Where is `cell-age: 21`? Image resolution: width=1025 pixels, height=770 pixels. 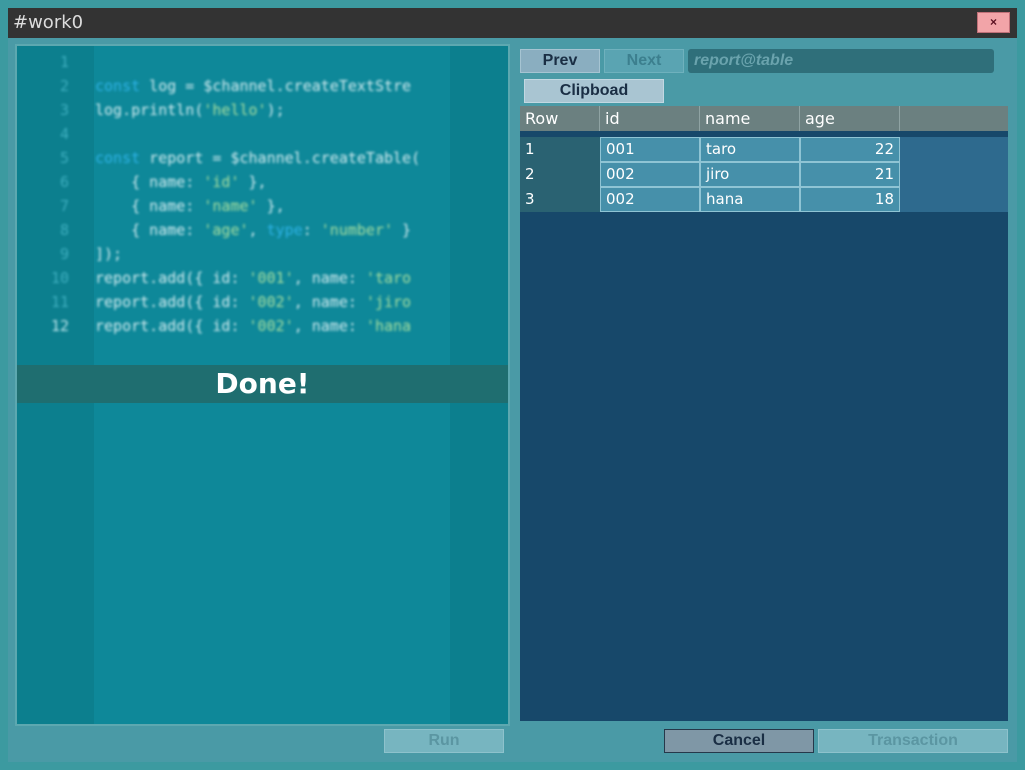 cell-age: 21 is located at coordinates (850, 174).